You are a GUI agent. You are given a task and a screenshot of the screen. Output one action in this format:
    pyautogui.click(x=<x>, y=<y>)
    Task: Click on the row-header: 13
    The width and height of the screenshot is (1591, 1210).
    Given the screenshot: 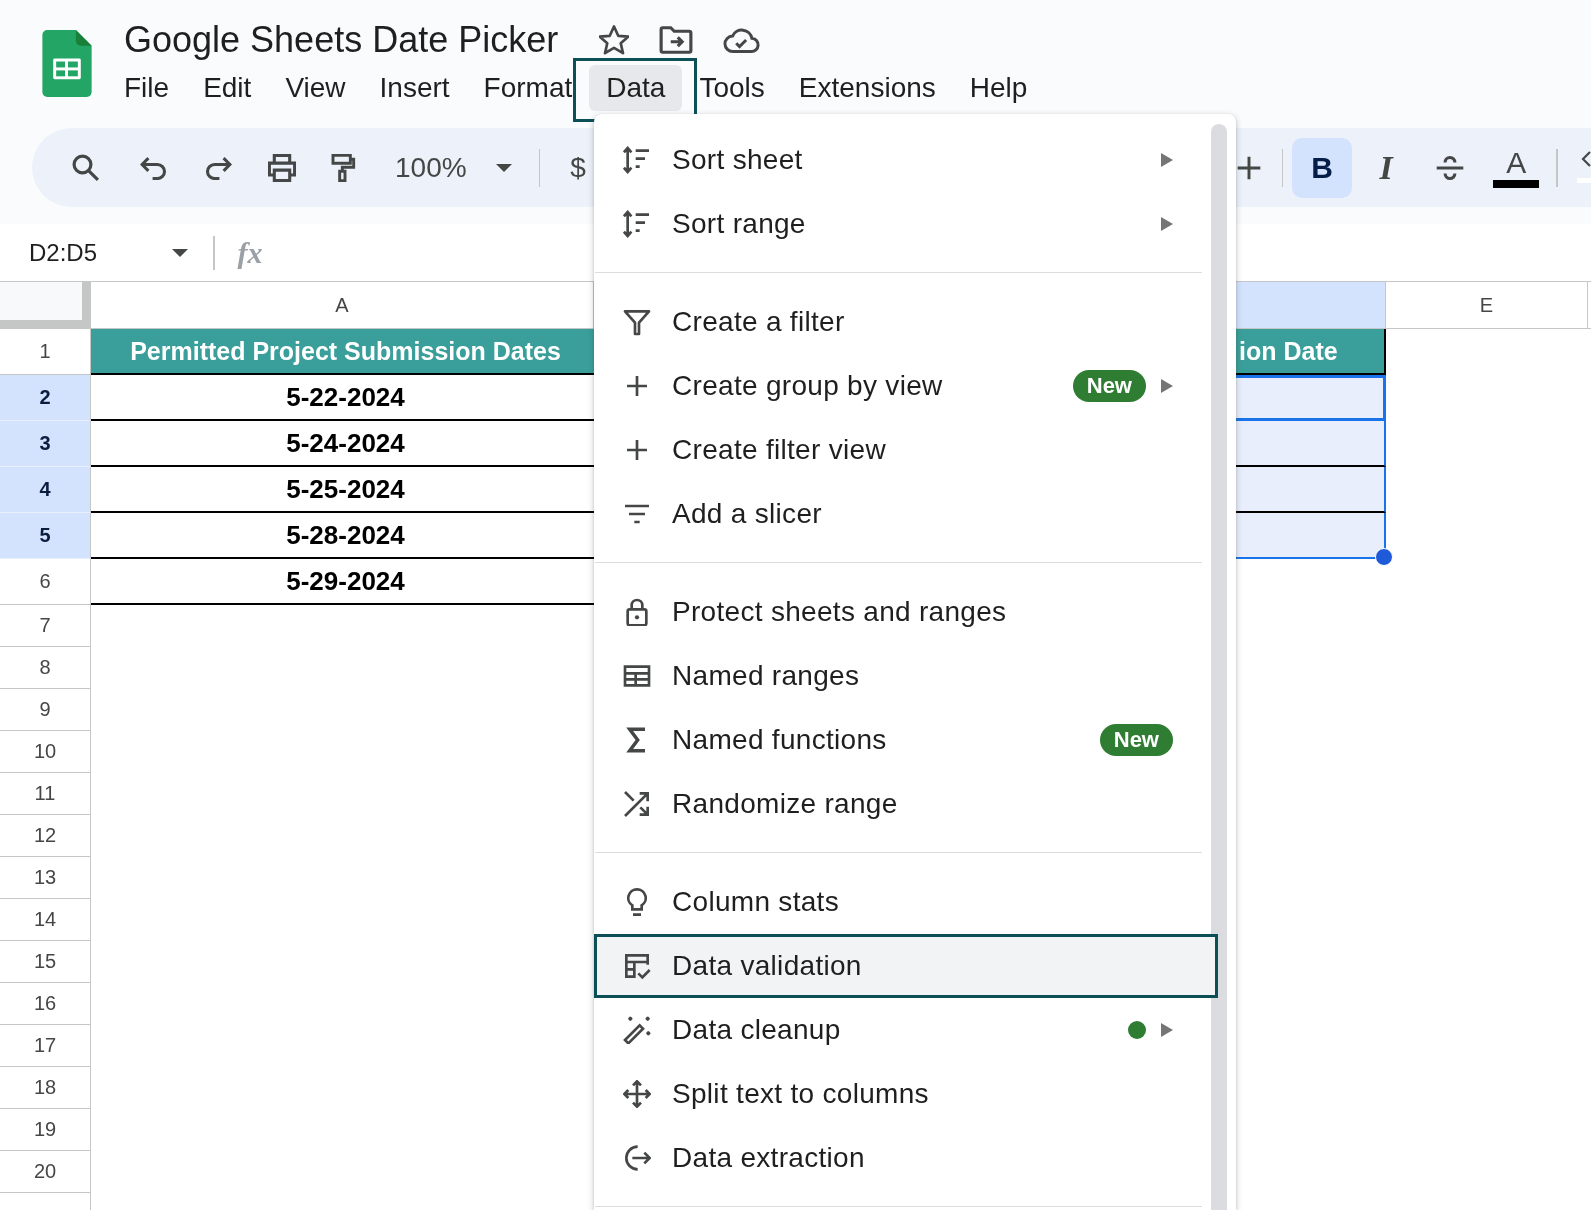 What is the action you would take?
    pyautogui.click(x=45, y=878)
    